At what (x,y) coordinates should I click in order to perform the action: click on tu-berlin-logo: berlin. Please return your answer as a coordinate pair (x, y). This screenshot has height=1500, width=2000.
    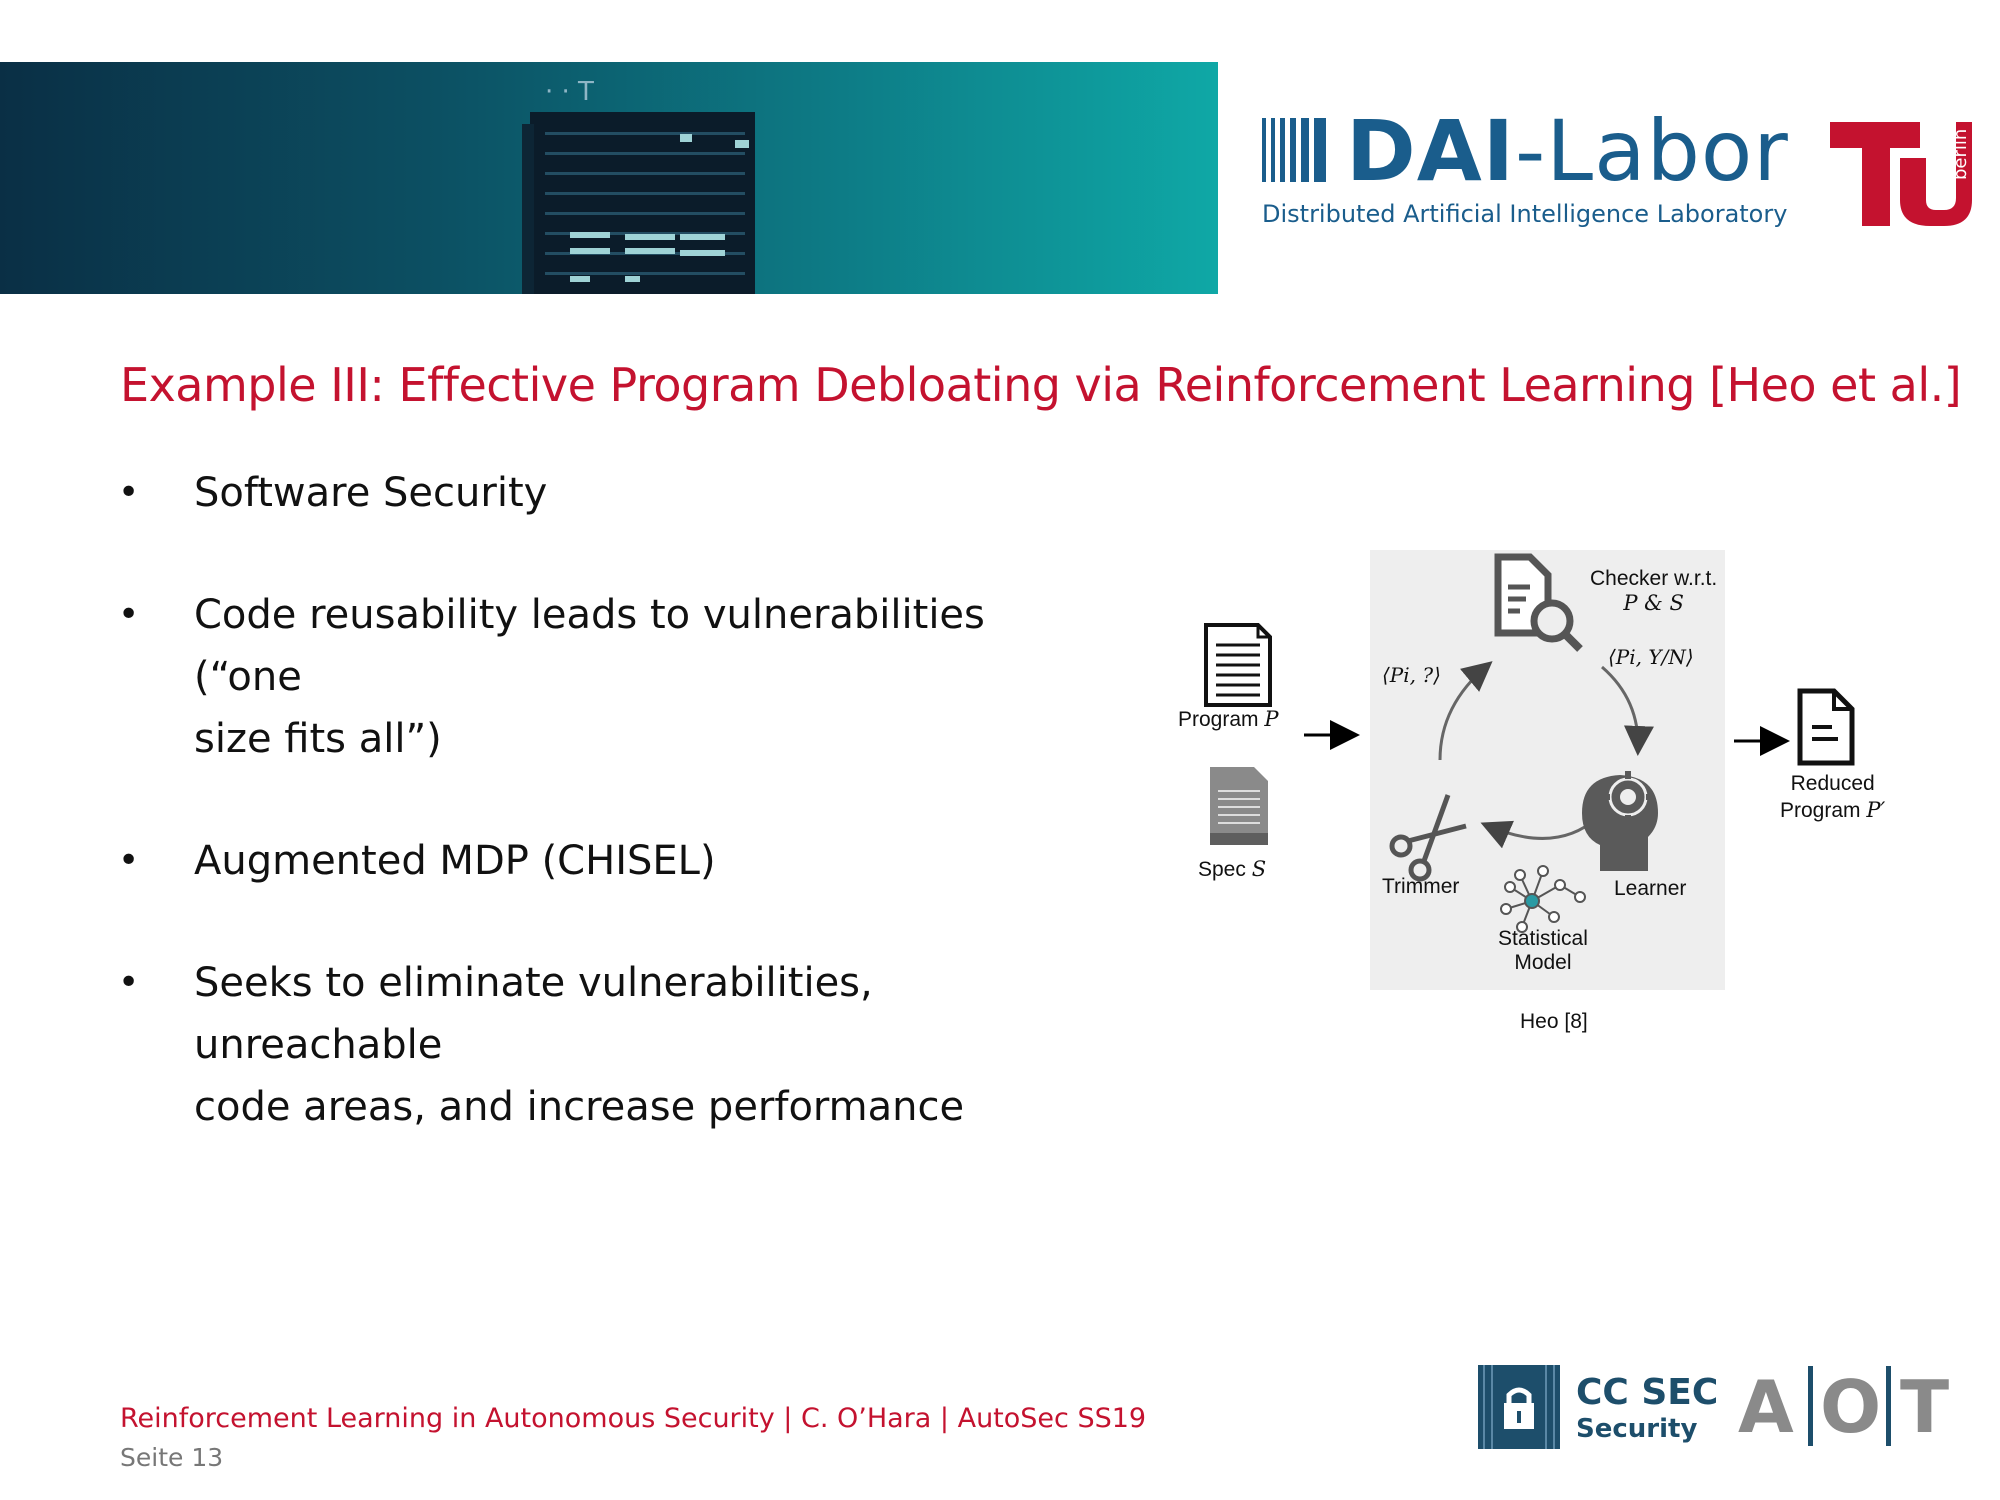
    Looking at the image, I should click on (1901, 174).